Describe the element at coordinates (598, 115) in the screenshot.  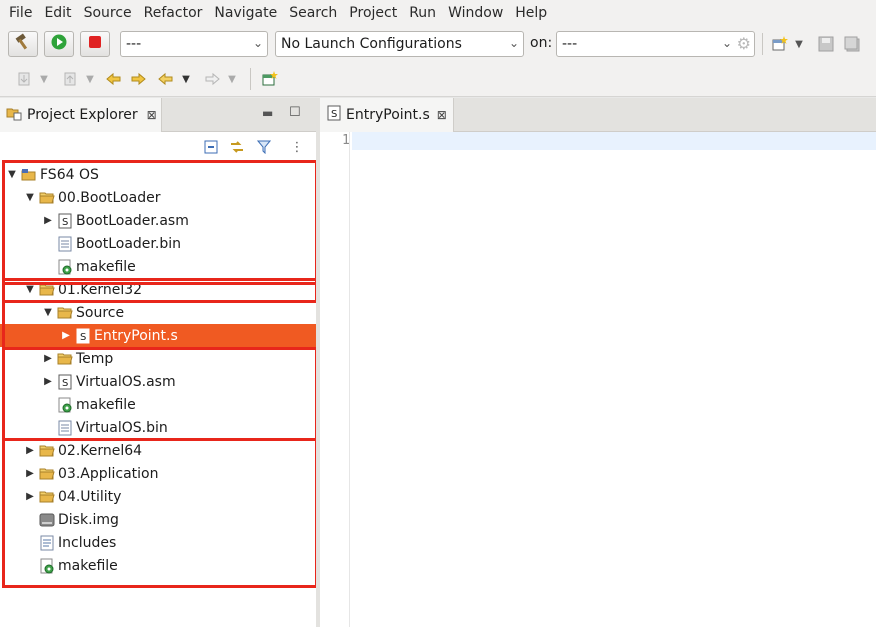
I see `editor-tabbar: S EntryPoint.s ⊠` at that location.